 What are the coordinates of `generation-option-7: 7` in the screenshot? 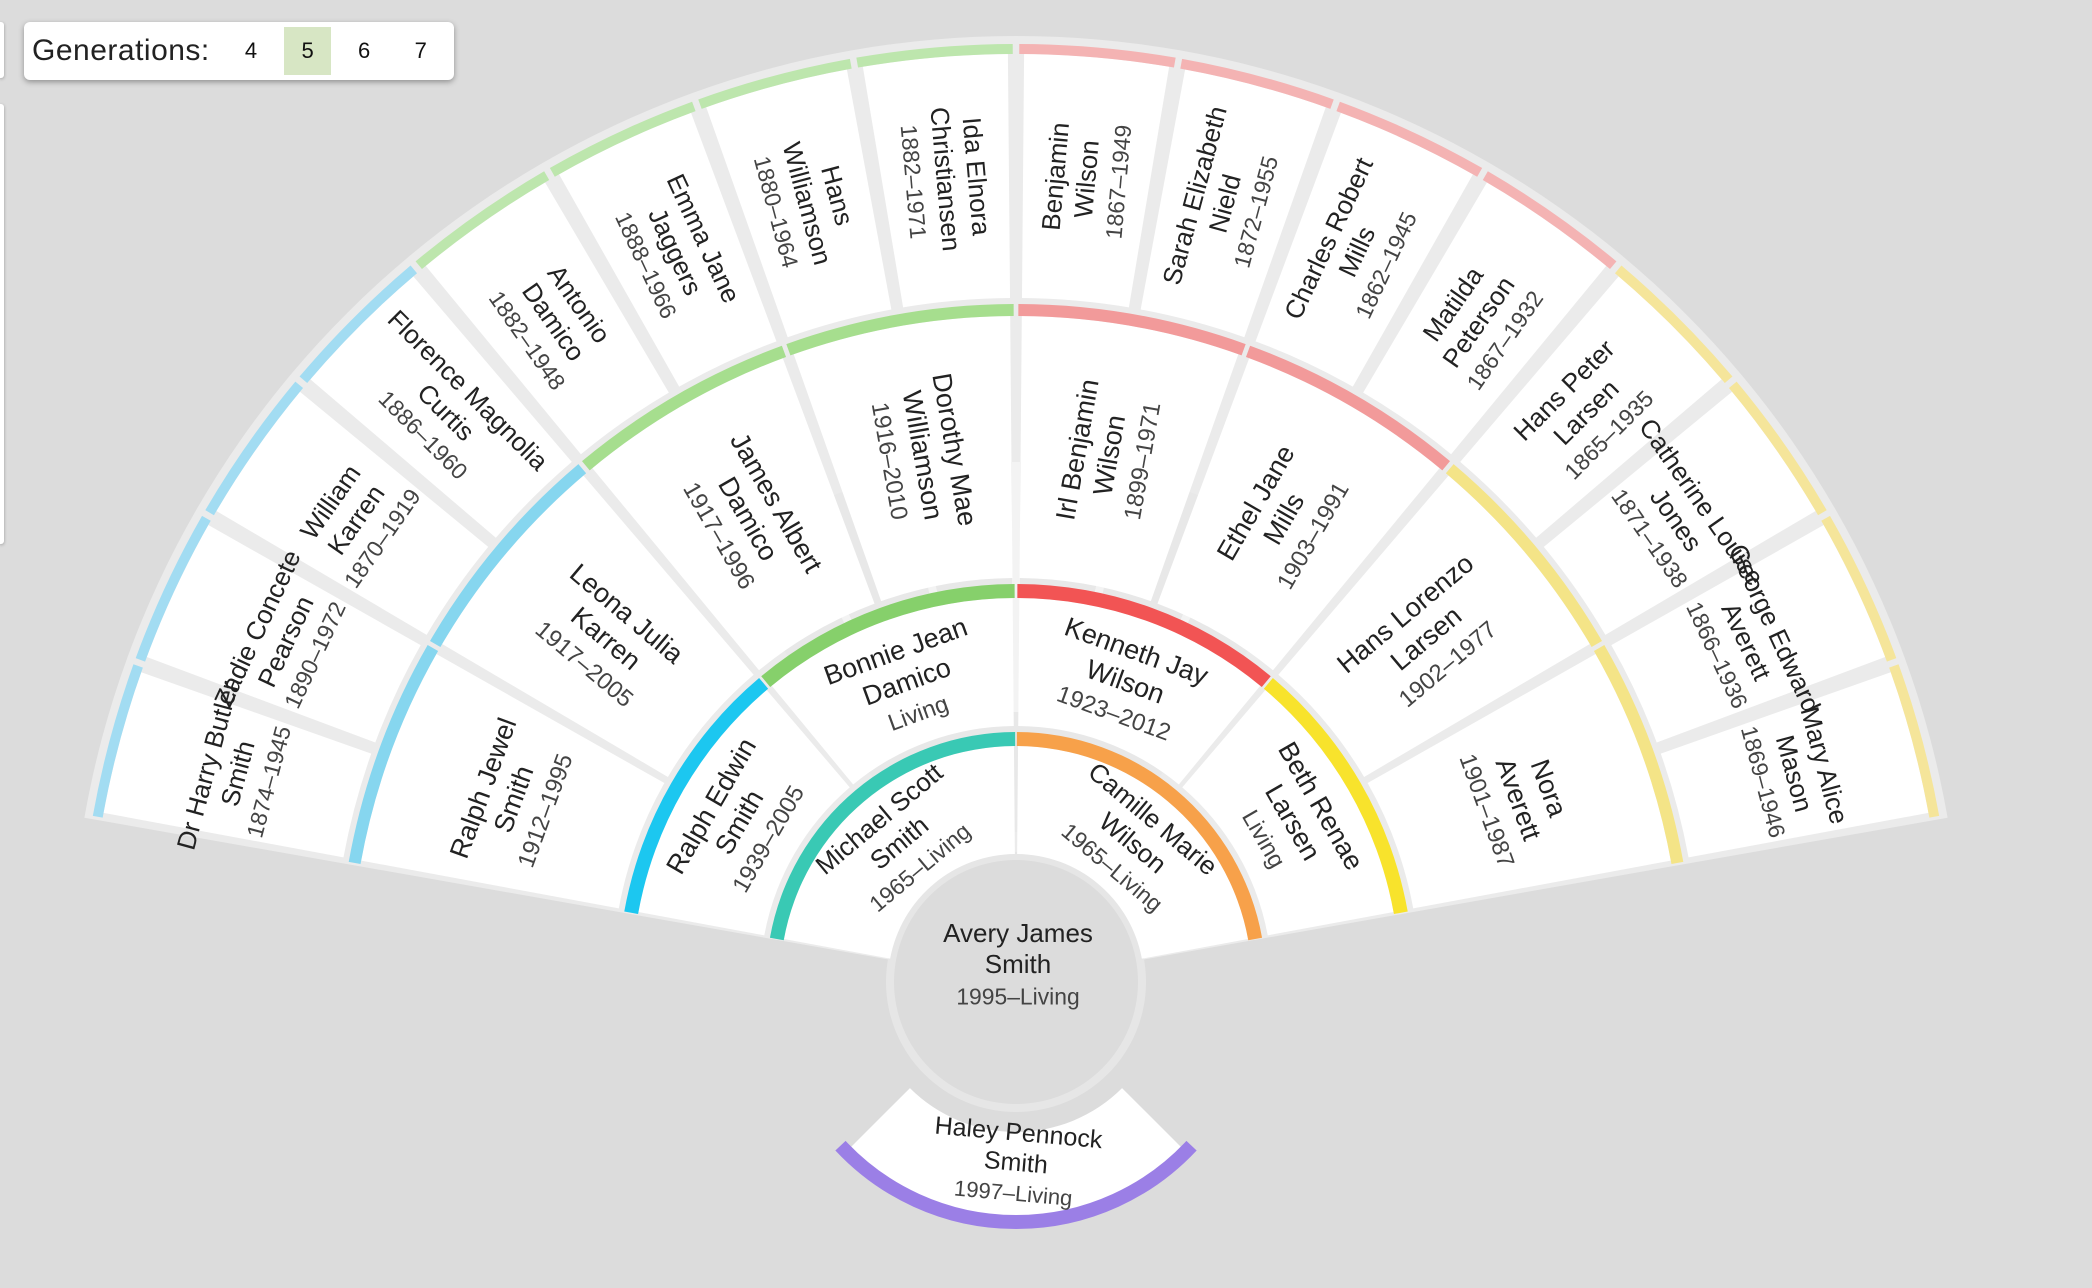 It's located at (420, 51).